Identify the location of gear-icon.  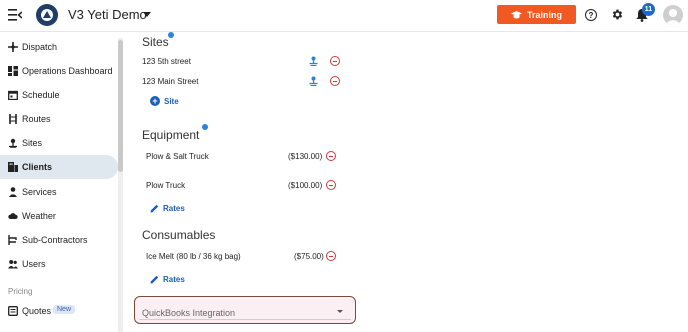
(617, 14).